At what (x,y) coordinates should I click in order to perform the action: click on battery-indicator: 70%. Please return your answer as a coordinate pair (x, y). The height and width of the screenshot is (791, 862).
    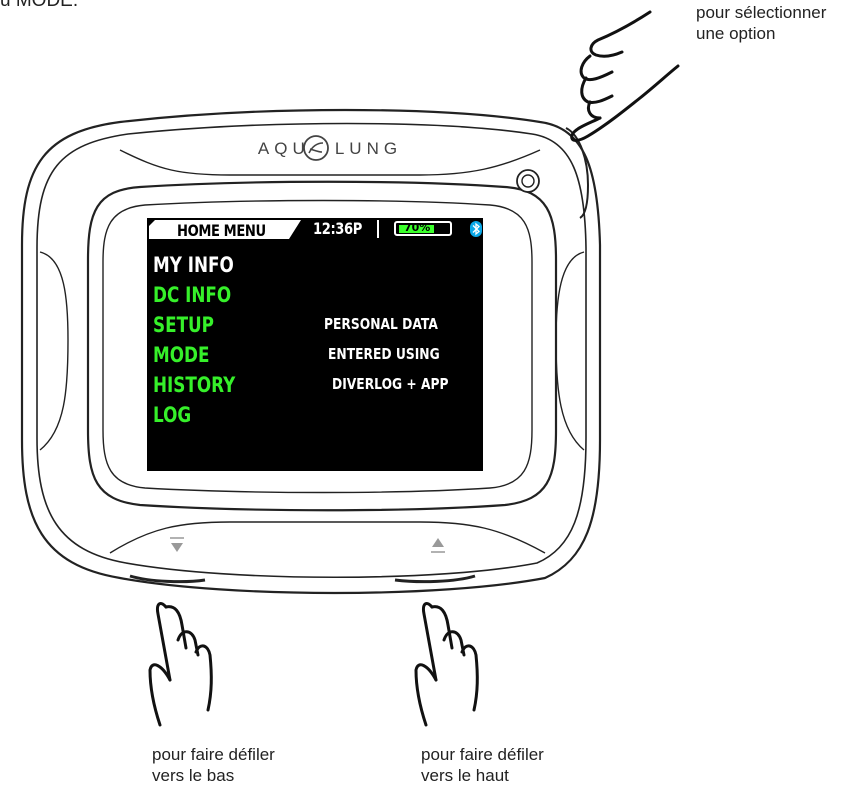
    Looking at the image, I should click on (423, 228).